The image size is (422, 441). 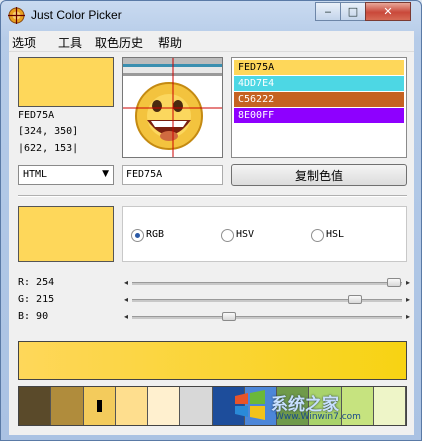 What do you see at coordinates (137, 235) in the screenshot?
I see `rgb-radio` at bounding box center [137, 235].